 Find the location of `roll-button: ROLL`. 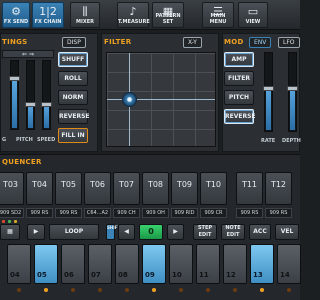

roll-button: ROLL is located at coordinates (73, 78).